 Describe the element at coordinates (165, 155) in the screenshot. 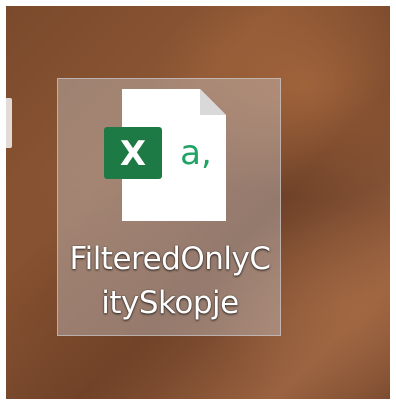

I see `excel-csv-file-icon: a, X` at that location.